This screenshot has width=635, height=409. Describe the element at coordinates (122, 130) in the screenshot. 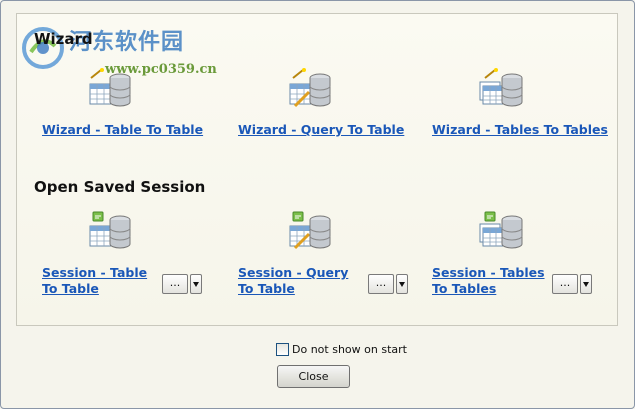

I see `wizard-table-to-table-link: Wizard - Table To Table` at that location.